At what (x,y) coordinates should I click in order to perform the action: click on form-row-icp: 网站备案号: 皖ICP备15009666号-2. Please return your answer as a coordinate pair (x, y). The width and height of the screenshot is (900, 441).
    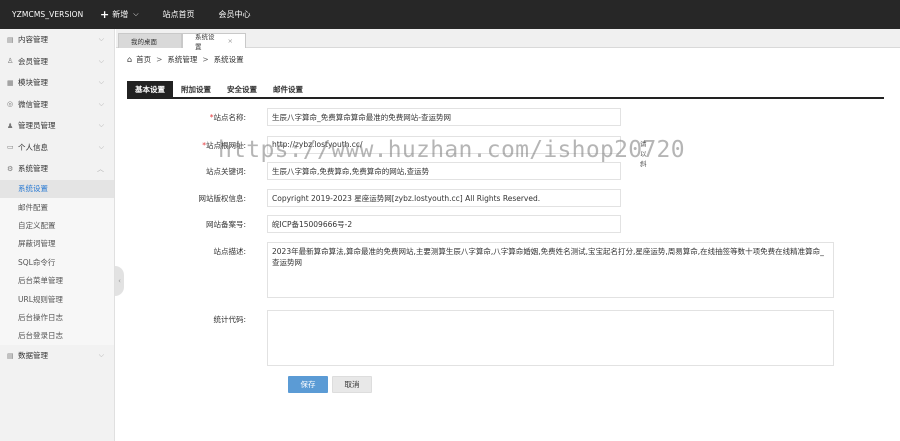
    Looking at the image, I should click on (374, 224).